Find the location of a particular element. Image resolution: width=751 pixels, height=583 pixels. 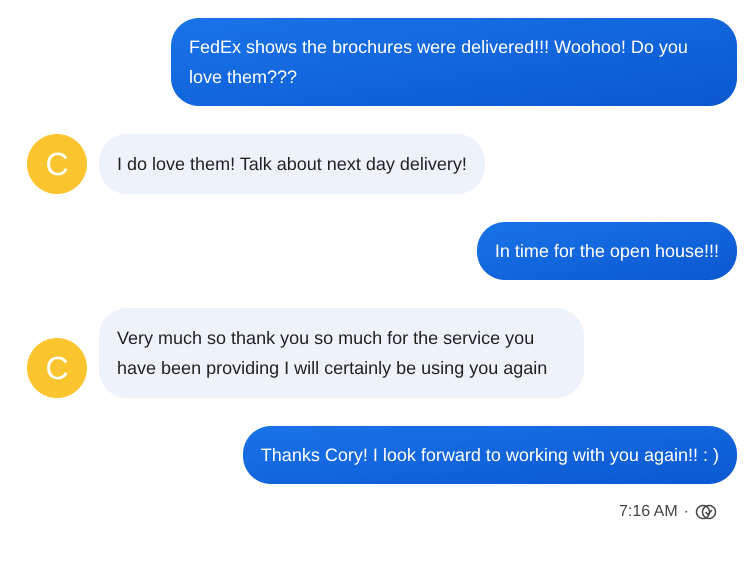

read-receipt-icon is located at coordinates (706, 512).